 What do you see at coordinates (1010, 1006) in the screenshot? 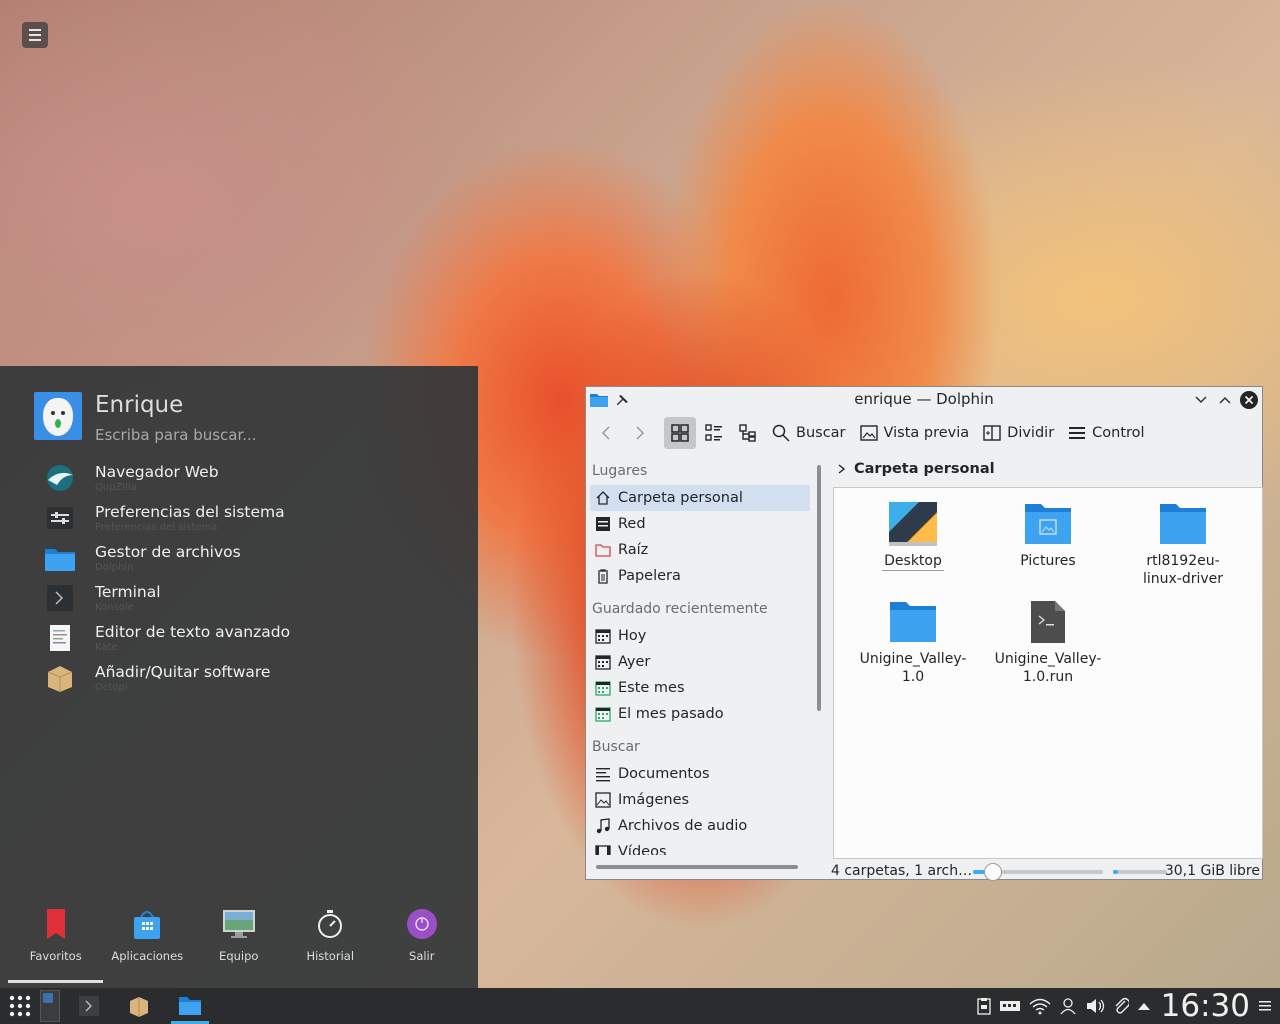
I see `usb-device-icon` at bounding box center [1010, 1006].